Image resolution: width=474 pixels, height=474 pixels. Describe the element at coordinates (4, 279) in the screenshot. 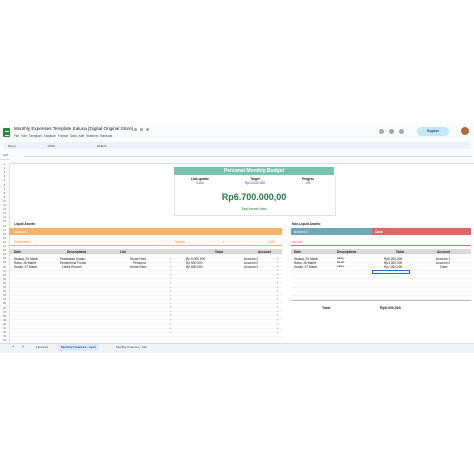

I see `row-number: 29` at that location.